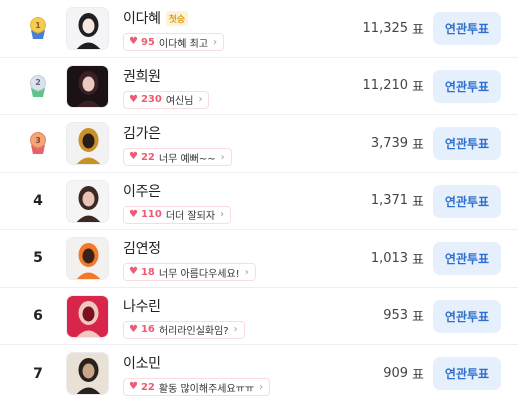  I want to click on ranking-row: 4 이주은 ♥ 110 더더 잘되자 › 1,371 표 연관투표, so click(259, 201).